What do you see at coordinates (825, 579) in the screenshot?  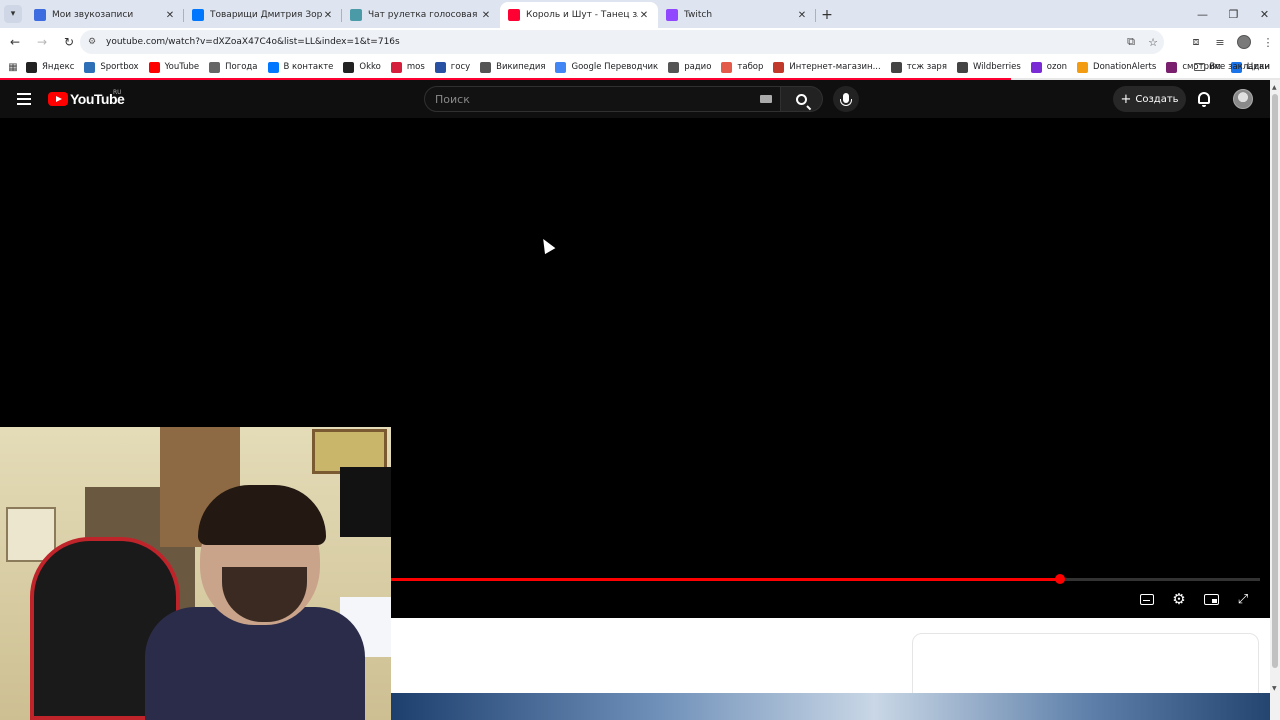 I see `video-progress-bar` at bounding box center [825, 579].